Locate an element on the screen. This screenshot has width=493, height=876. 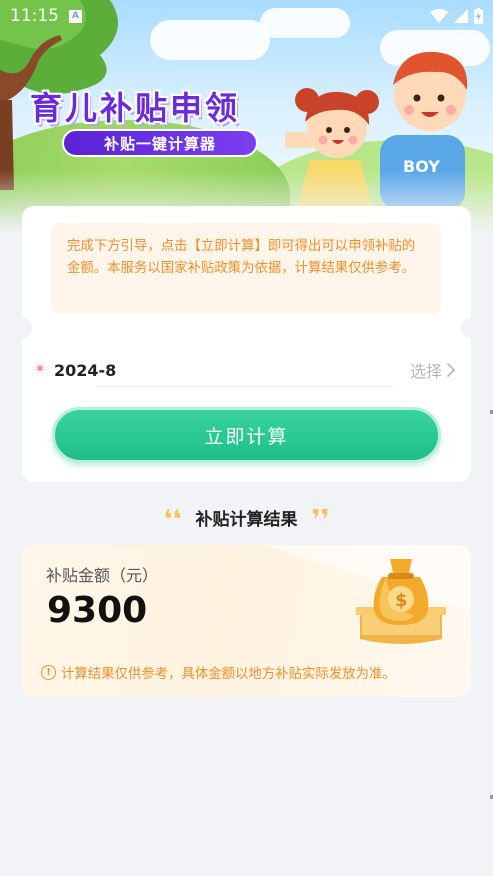
date-select-row: * 2024-8 选择 is located at coordinates (246, 370).